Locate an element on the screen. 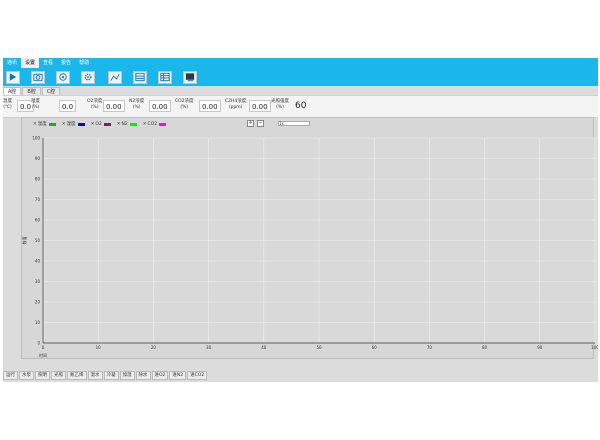  reading-label-4: CO2浓度 (%) is located at coordinates (184, 104).